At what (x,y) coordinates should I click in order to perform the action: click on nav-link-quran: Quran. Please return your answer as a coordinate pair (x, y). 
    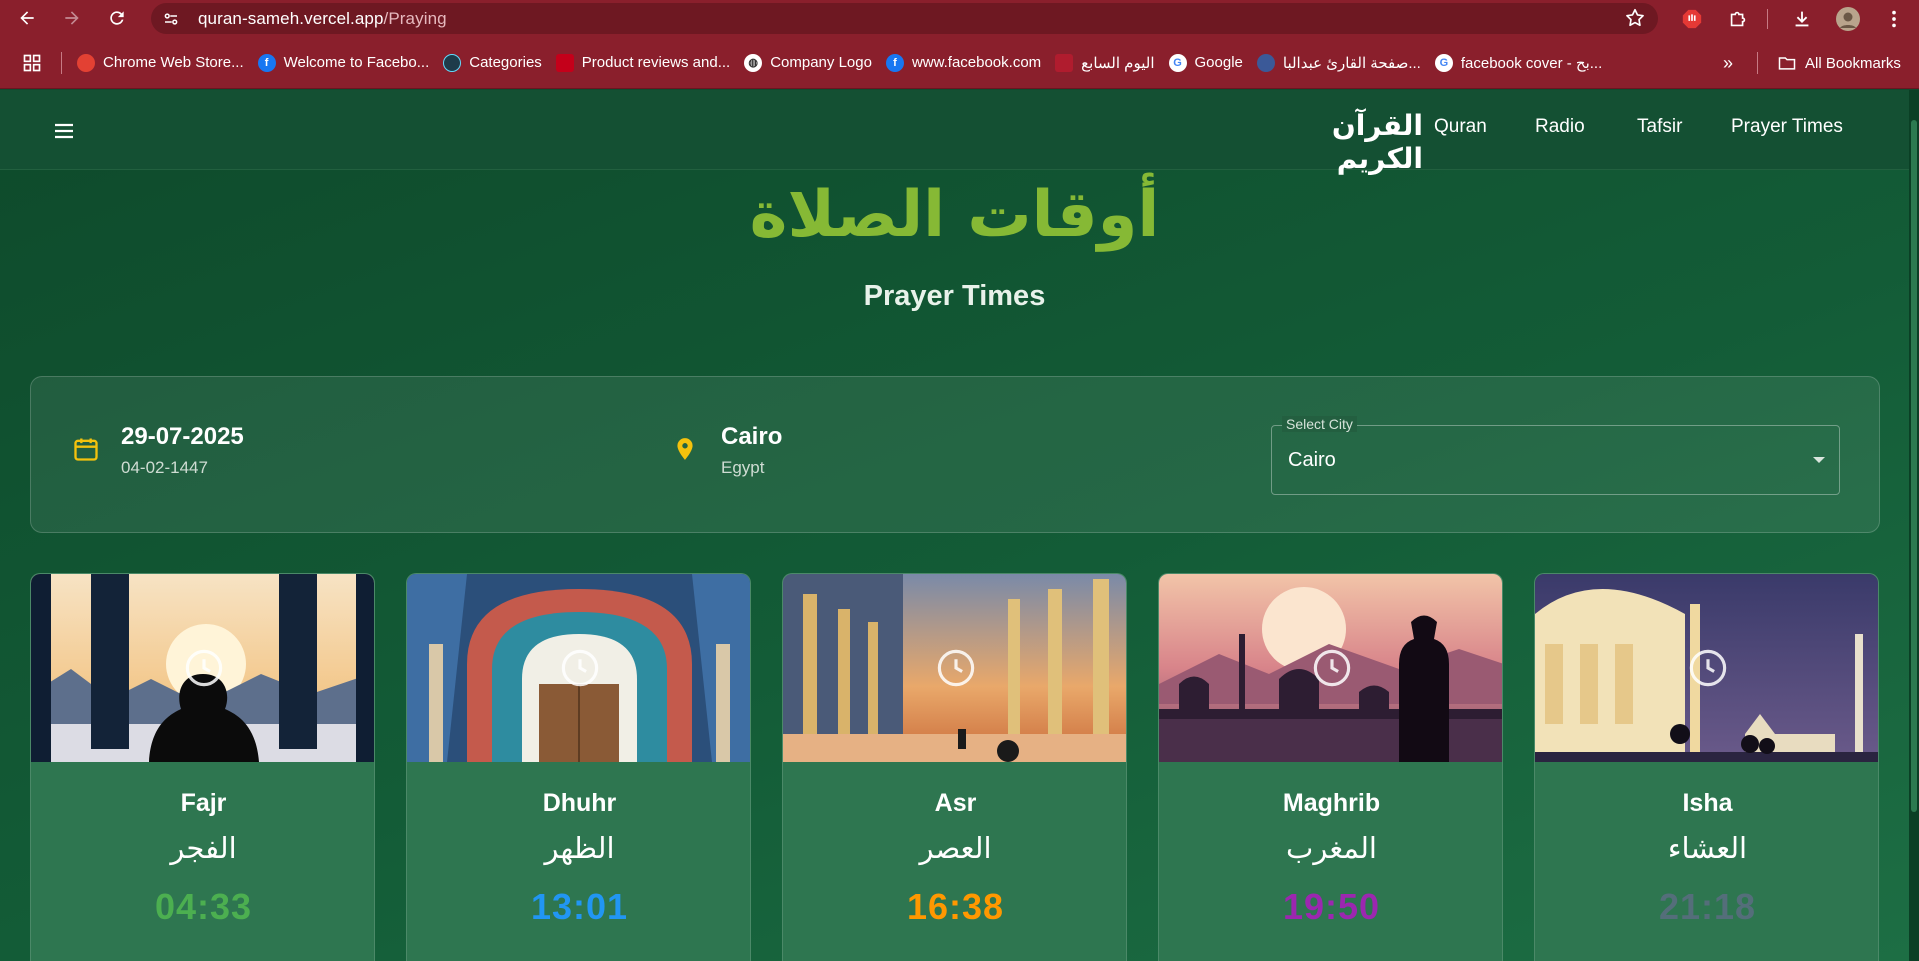
    Looking at the image, I should click on (1460, 127).